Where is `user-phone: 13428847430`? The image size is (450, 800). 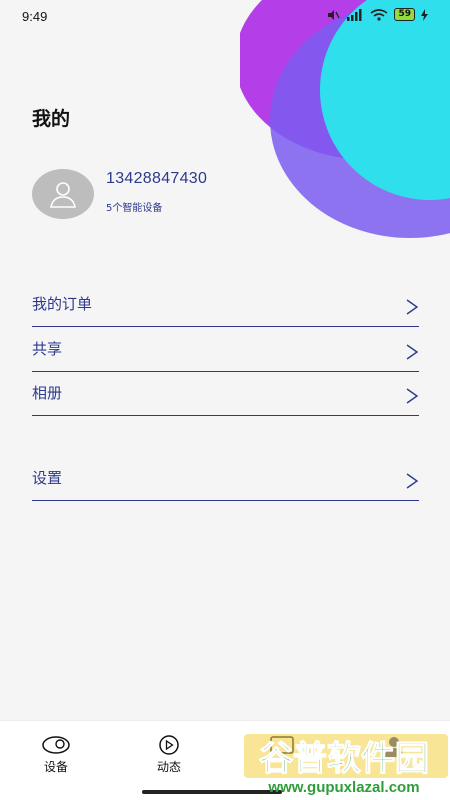
user-phone: 13428847430 is located at coordinates (157, 178).